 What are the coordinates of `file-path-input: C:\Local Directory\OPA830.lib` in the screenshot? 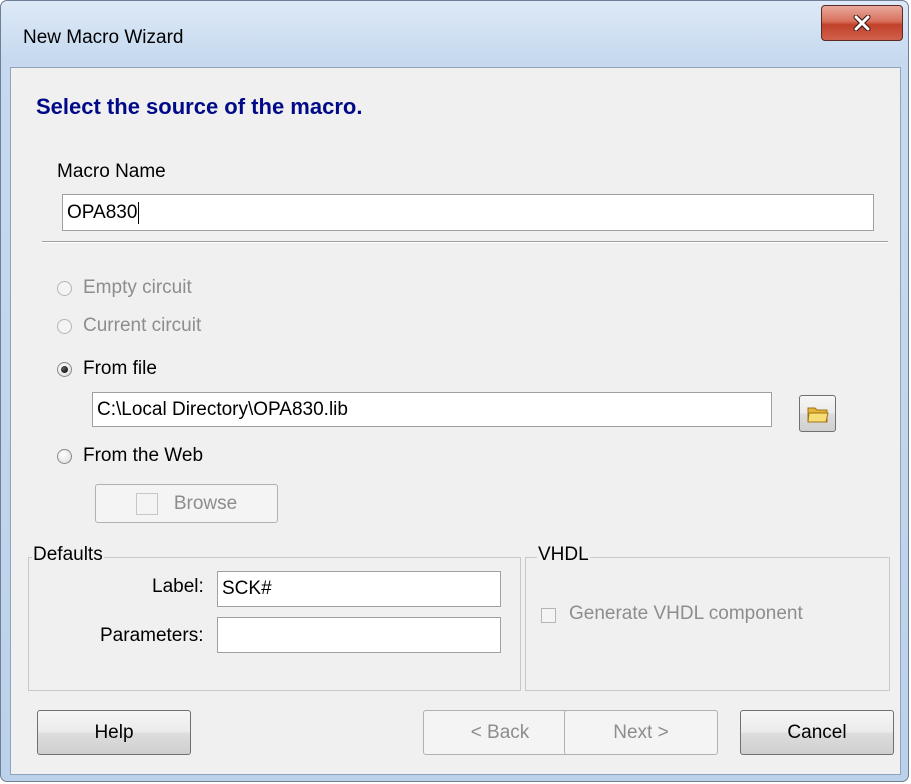 It's located at (432, 409).